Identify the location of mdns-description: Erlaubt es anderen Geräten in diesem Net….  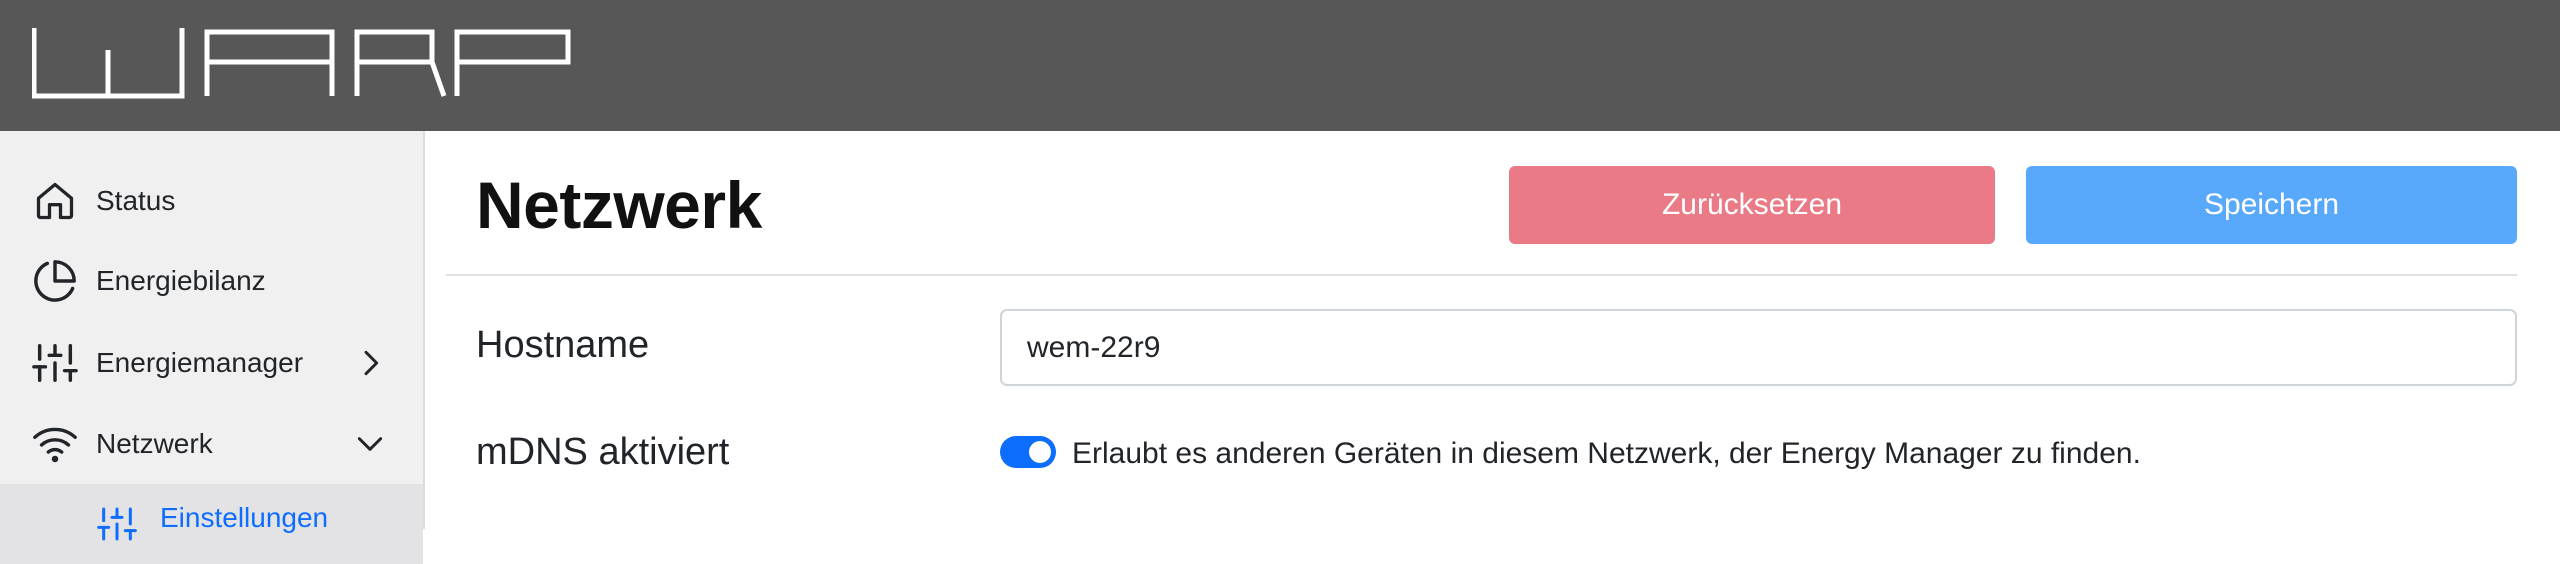
(1606, 453).